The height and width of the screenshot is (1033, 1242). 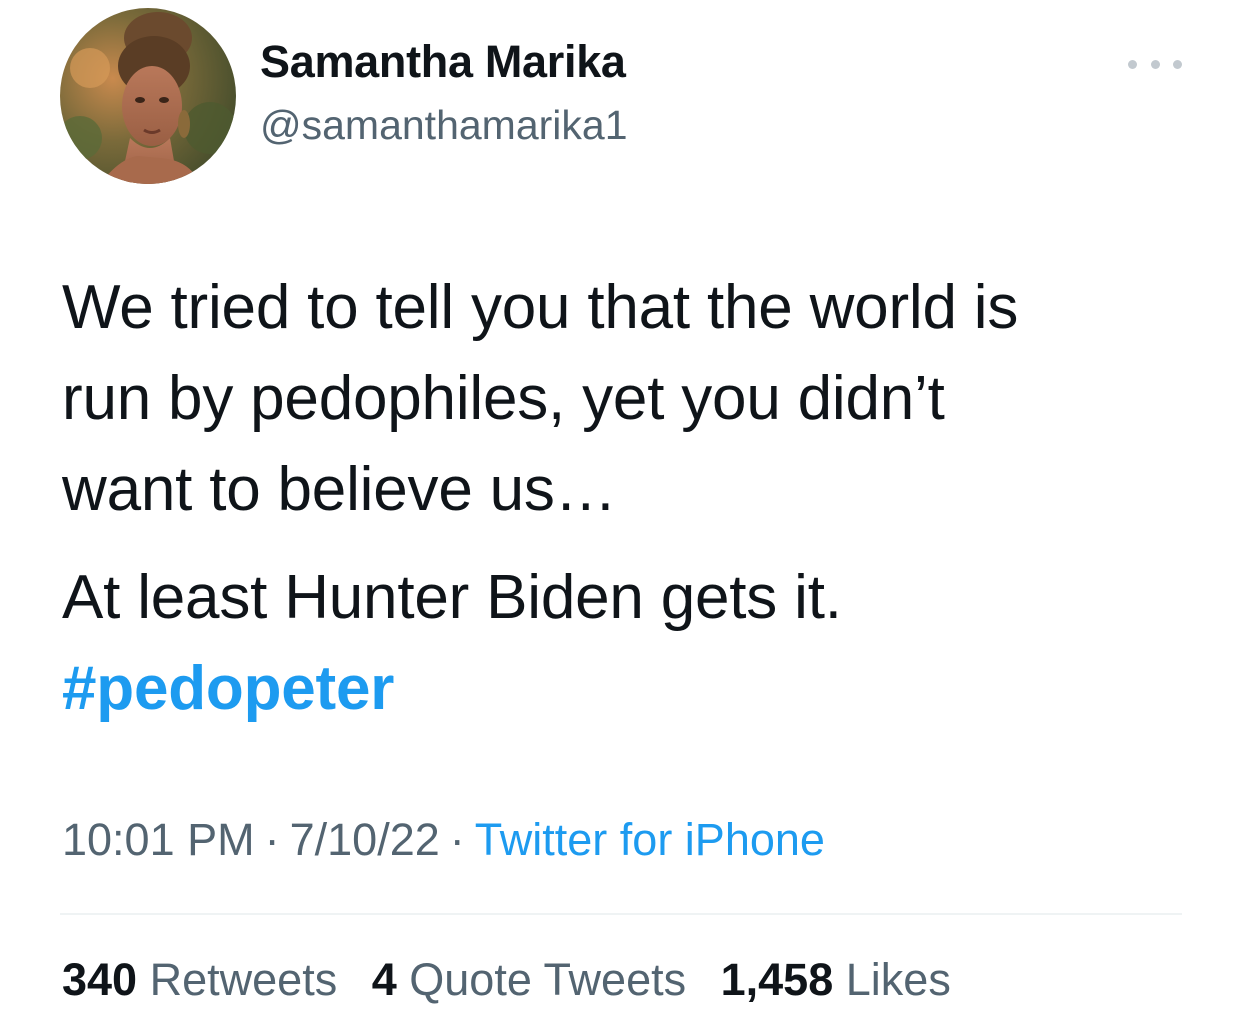 What do you see at coordinates (100, 979) in the screenshot?
I see `retweets-count: 340` at bounding box center [100, 979].